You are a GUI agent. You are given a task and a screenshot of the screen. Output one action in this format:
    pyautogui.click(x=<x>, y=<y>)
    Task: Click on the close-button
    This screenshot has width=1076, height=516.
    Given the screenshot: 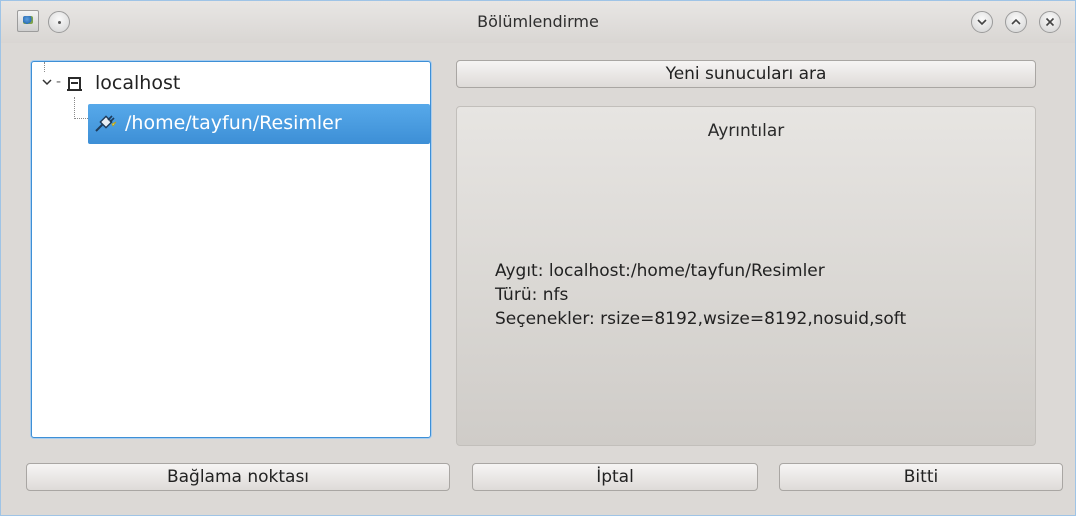 What is the action you would take?
    pyautogui.click(x=1050, y=22)
    